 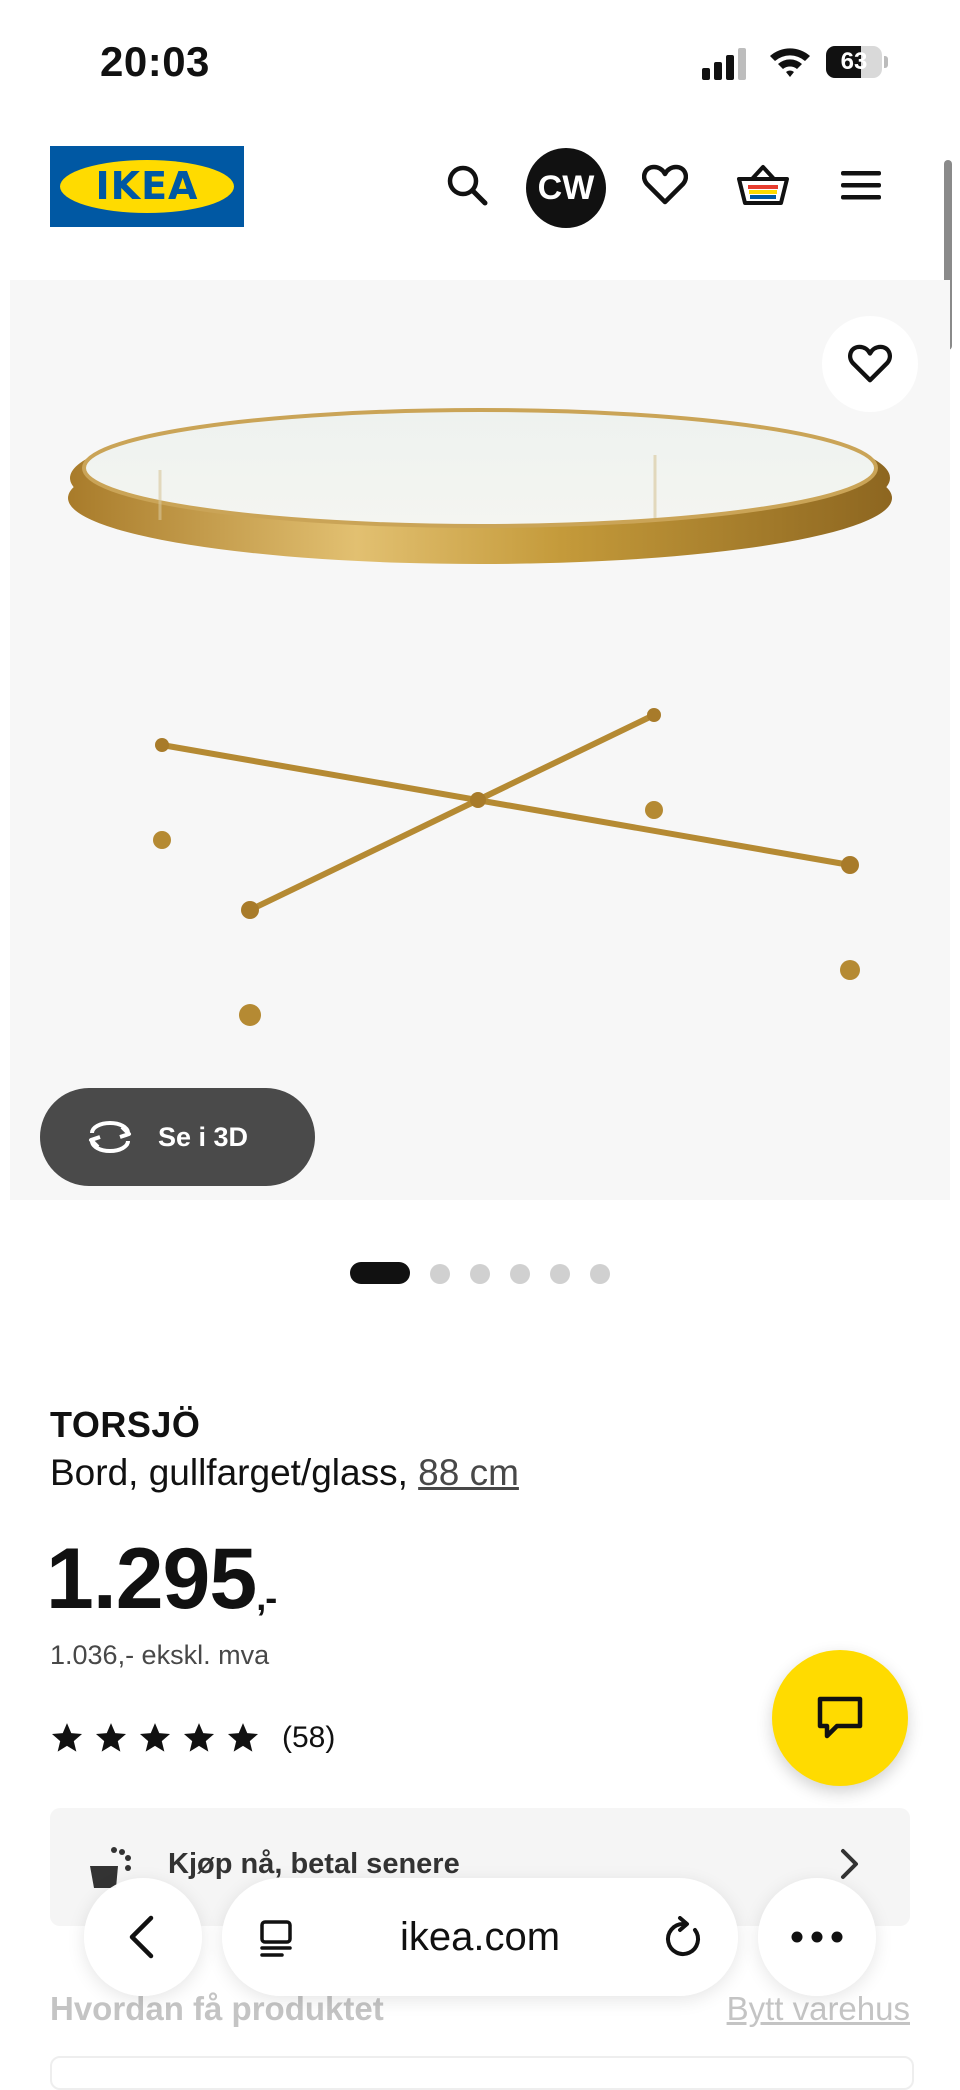 I want to click on browser-back-button, so click(x=143, y=1937).